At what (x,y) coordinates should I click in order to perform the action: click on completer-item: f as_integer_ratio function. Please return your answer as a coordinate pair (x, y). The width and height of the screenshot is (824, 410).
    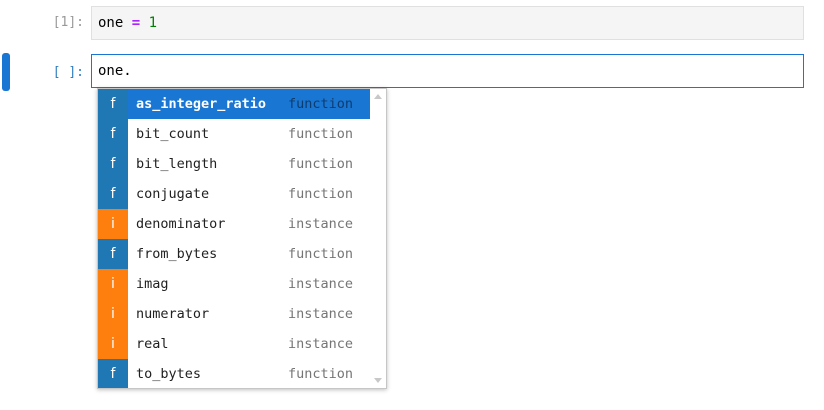
    Looking at the image, I should click on (234, 104).